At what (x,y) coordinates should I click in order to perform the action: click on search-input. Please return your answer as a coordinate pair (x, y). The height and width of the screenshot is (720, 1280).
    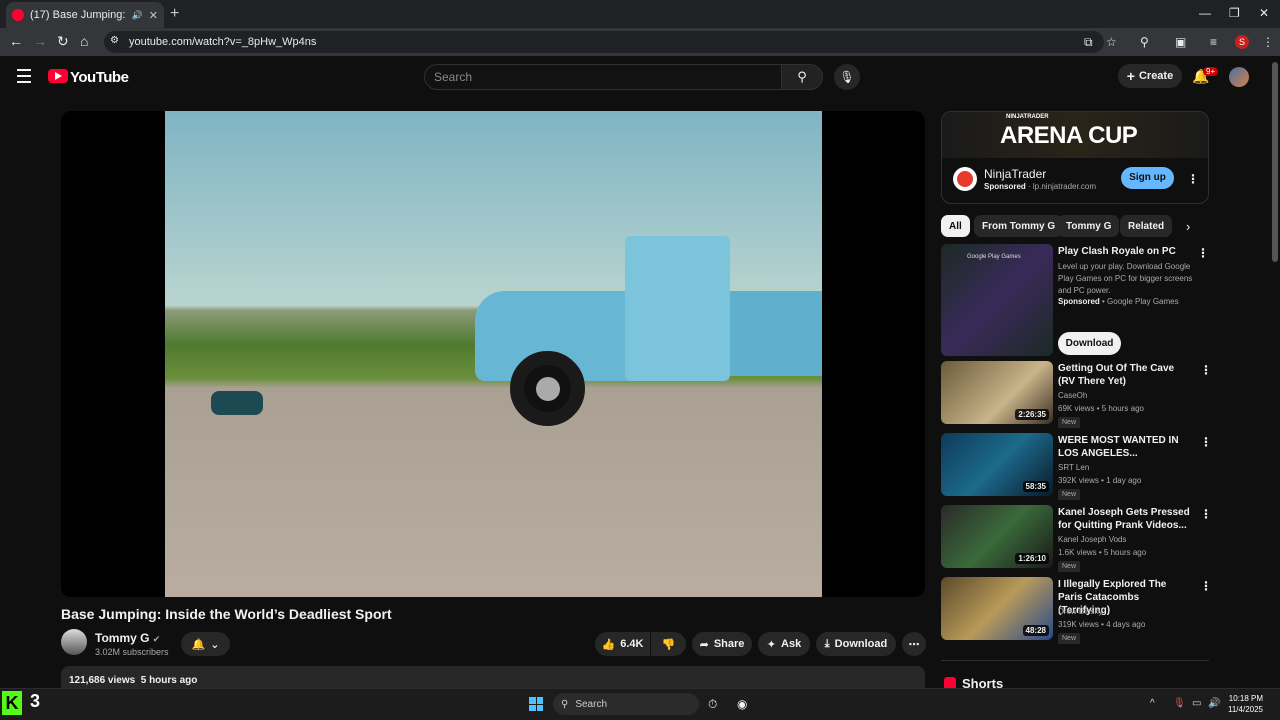
    Looking at the image, I should click on (603, 77).